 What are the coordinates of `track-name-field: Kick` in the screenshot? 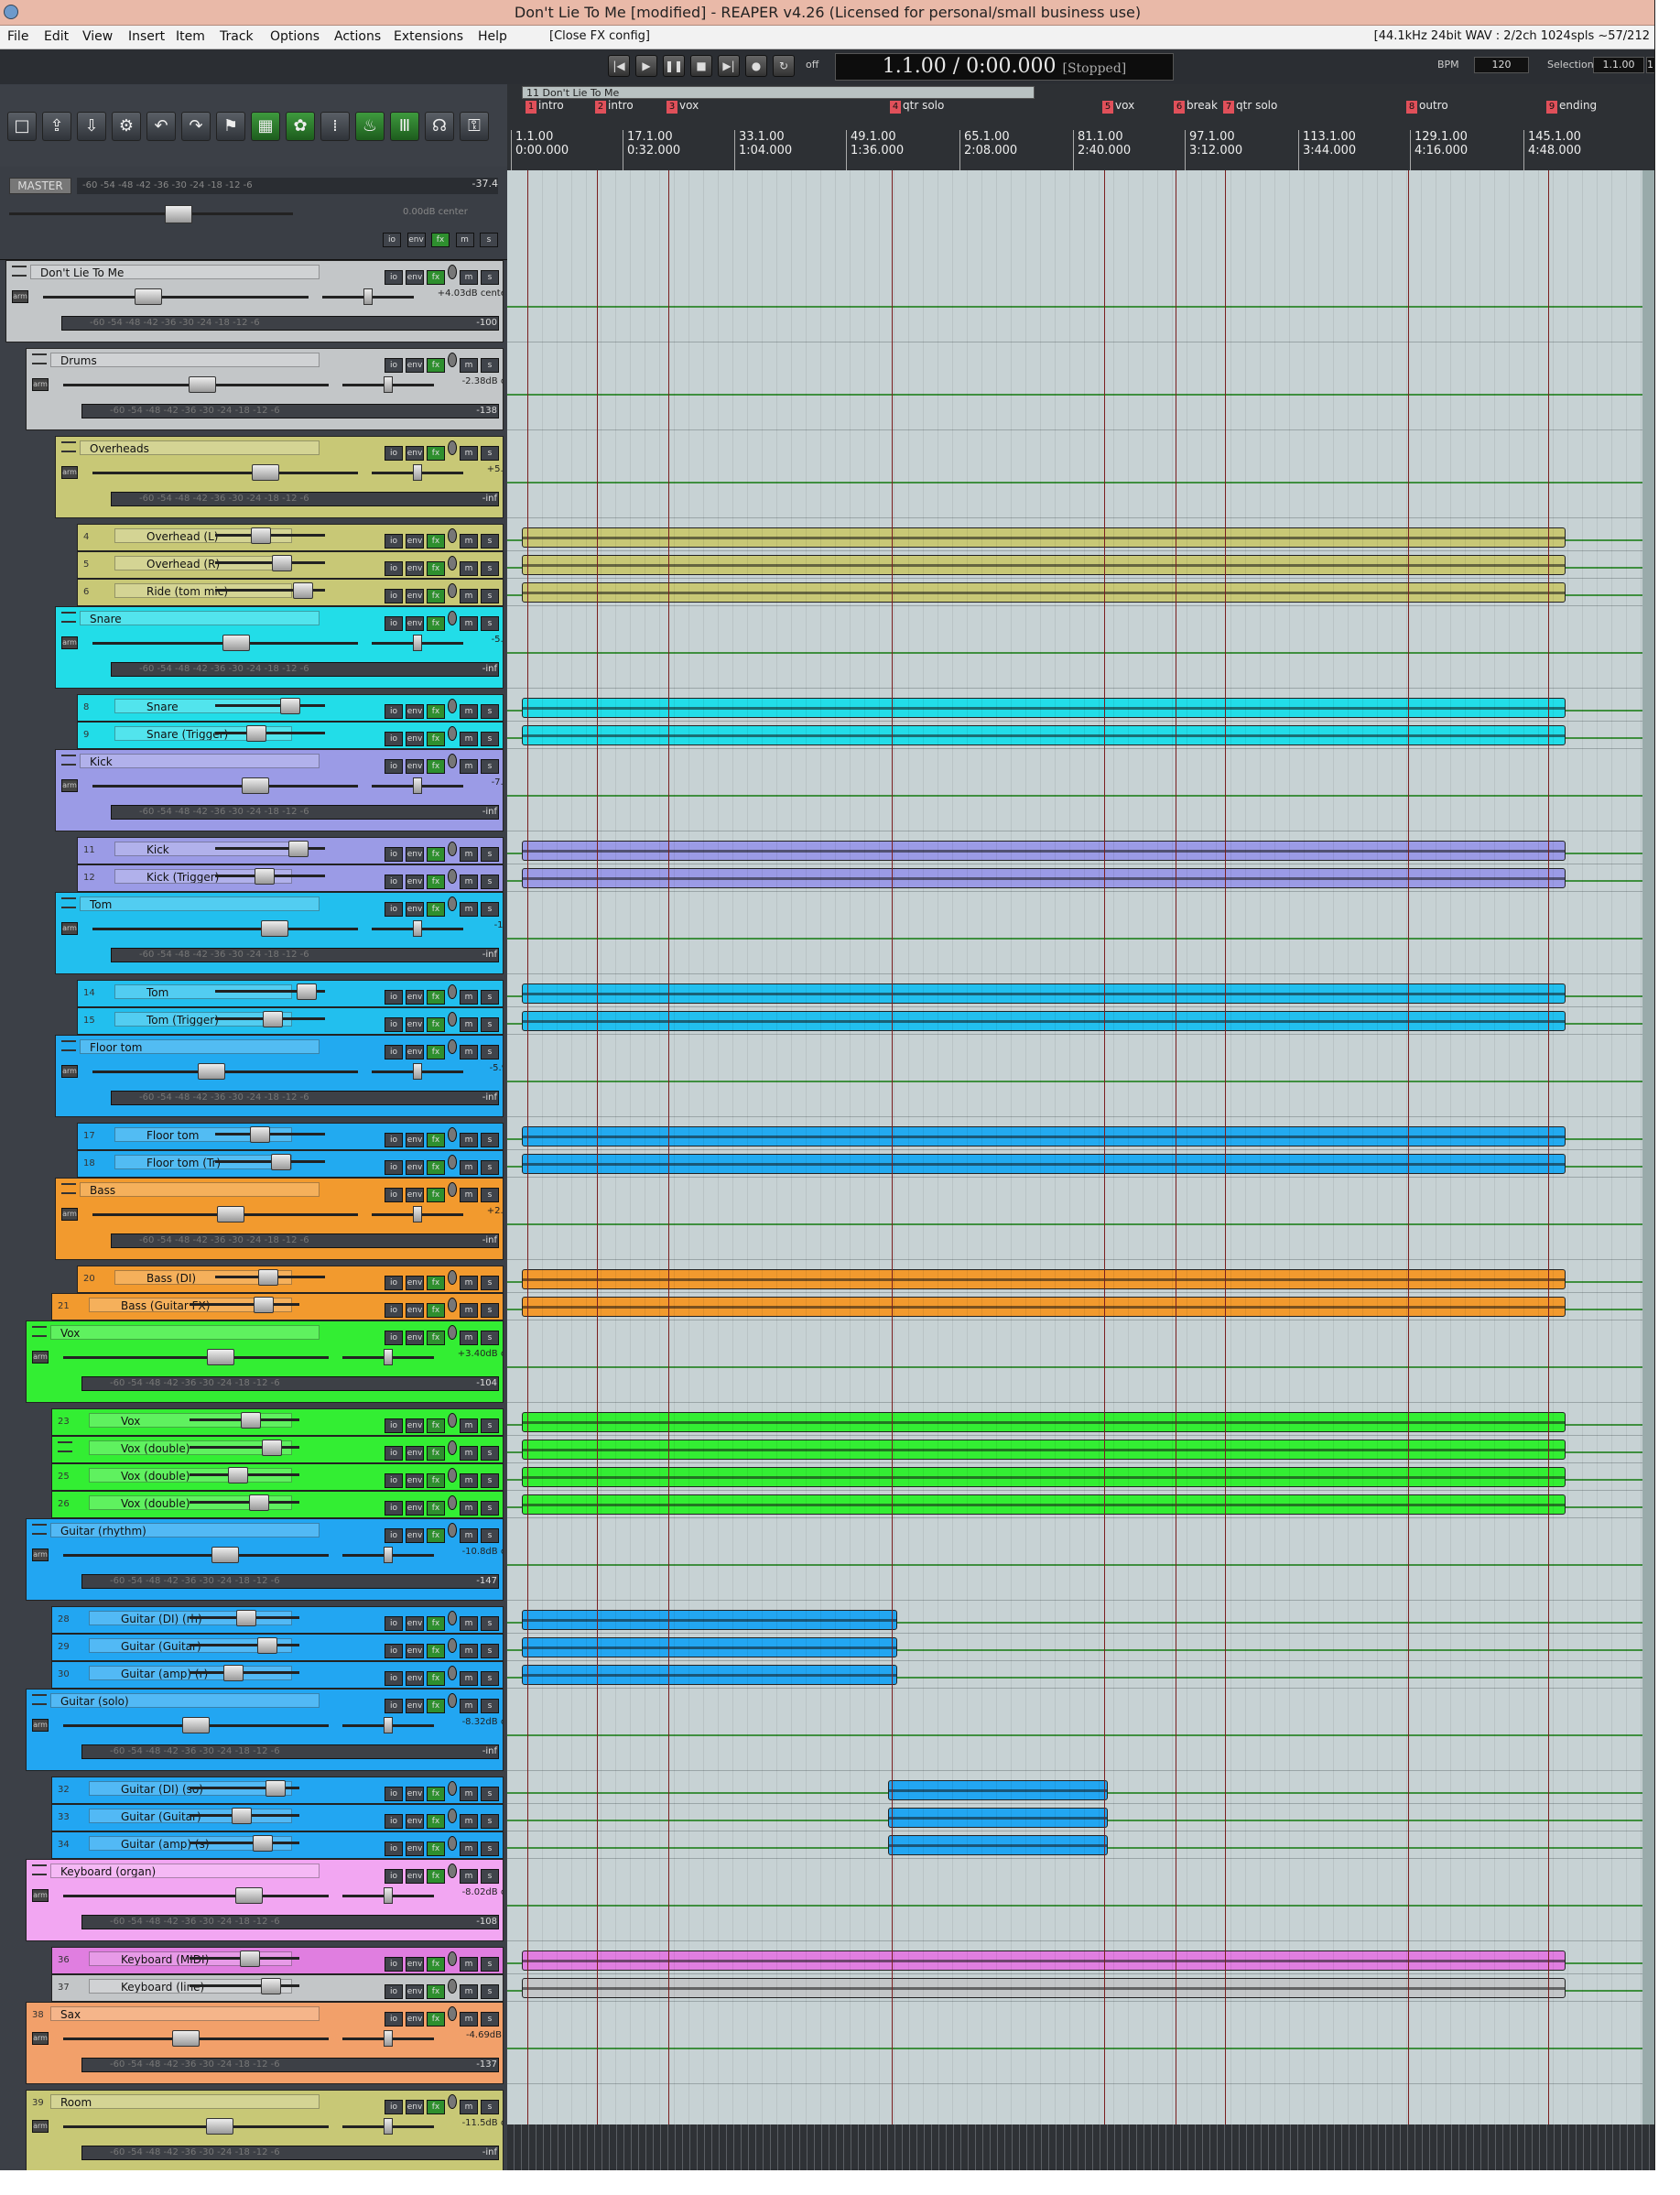 It's located at (200, 761).